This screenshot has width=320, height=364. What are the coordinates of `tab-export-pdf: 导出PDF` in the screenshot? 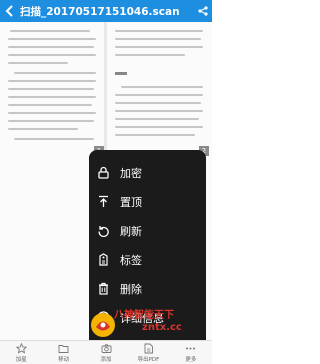 It's located at (148, 352).